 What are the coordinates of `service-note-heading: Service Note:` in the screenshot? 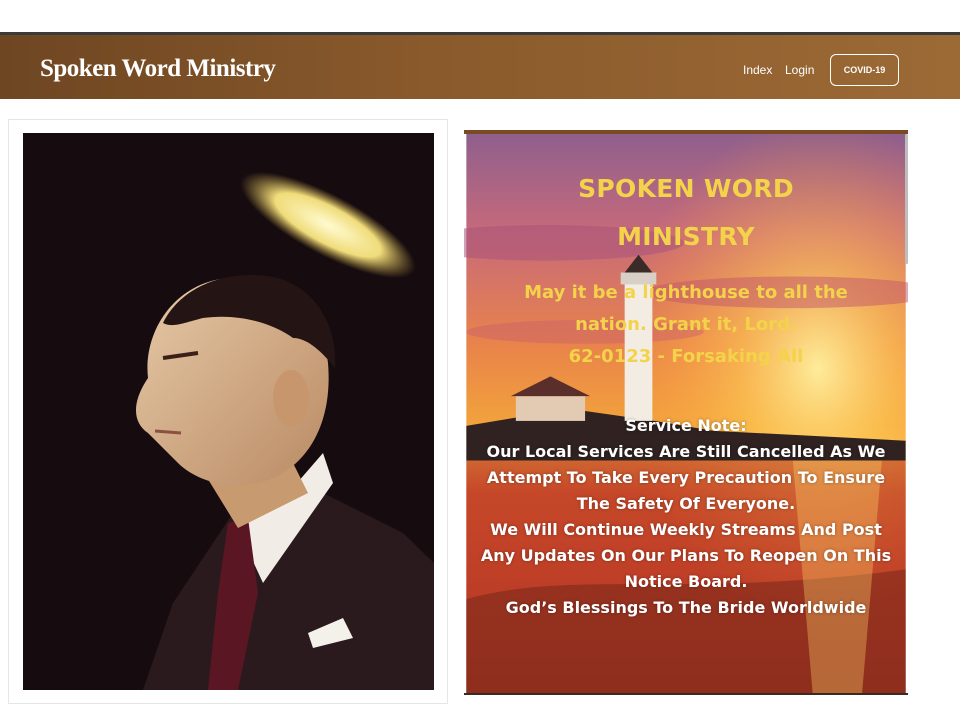 It's located at (686, 425).